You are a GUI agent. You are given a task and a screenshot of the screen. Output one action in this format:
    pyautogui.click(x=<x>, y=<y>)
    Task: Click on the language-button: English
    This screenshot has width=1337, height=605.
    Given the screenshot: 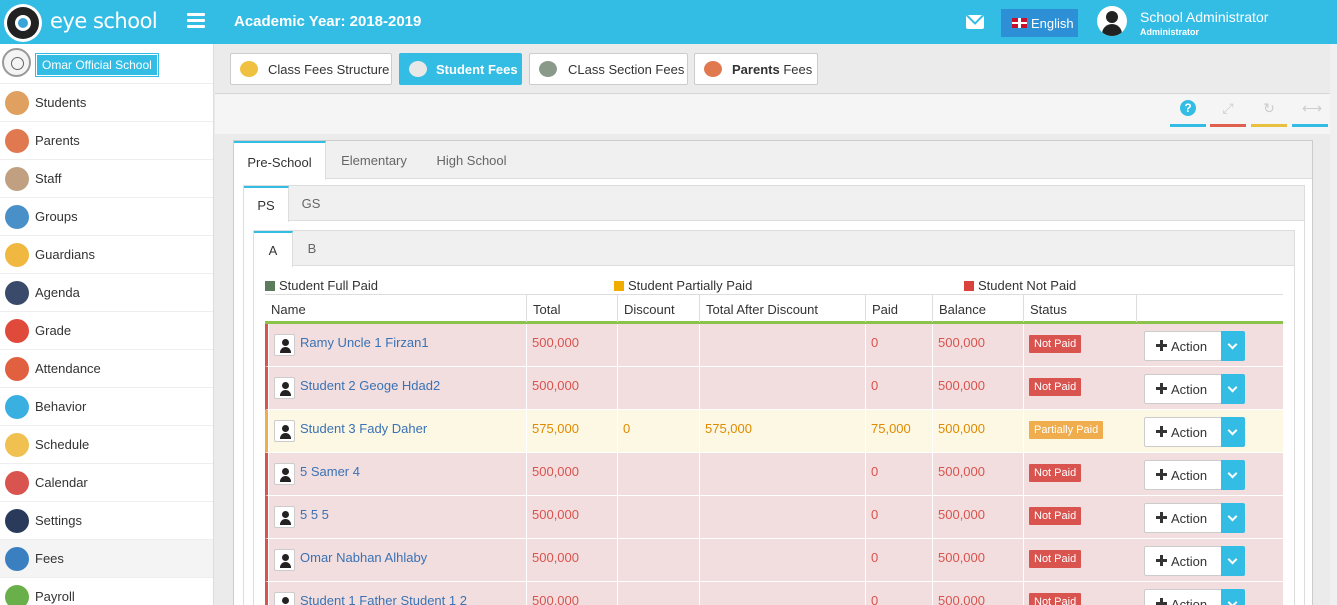 What is the action you would take?
    pyautogui.click(x=1039, y=23)
    